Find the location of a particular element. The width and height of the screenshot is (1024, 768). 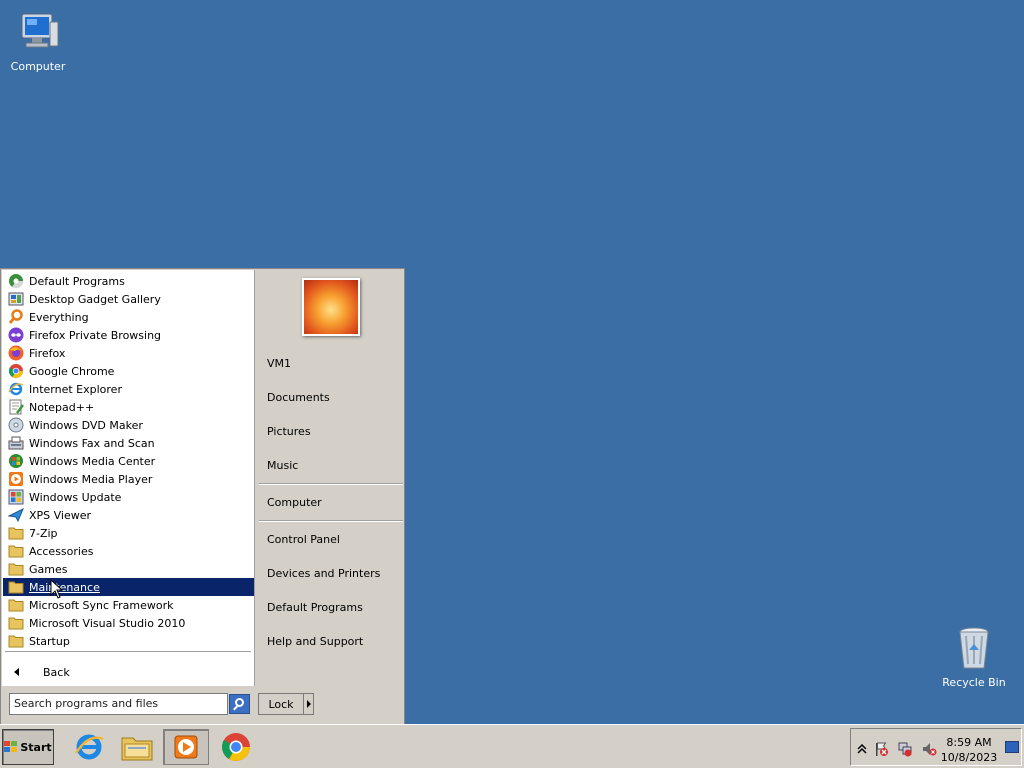

program-item: Microsoft Visual Studio 2010 is located at coordinates (128, 623).